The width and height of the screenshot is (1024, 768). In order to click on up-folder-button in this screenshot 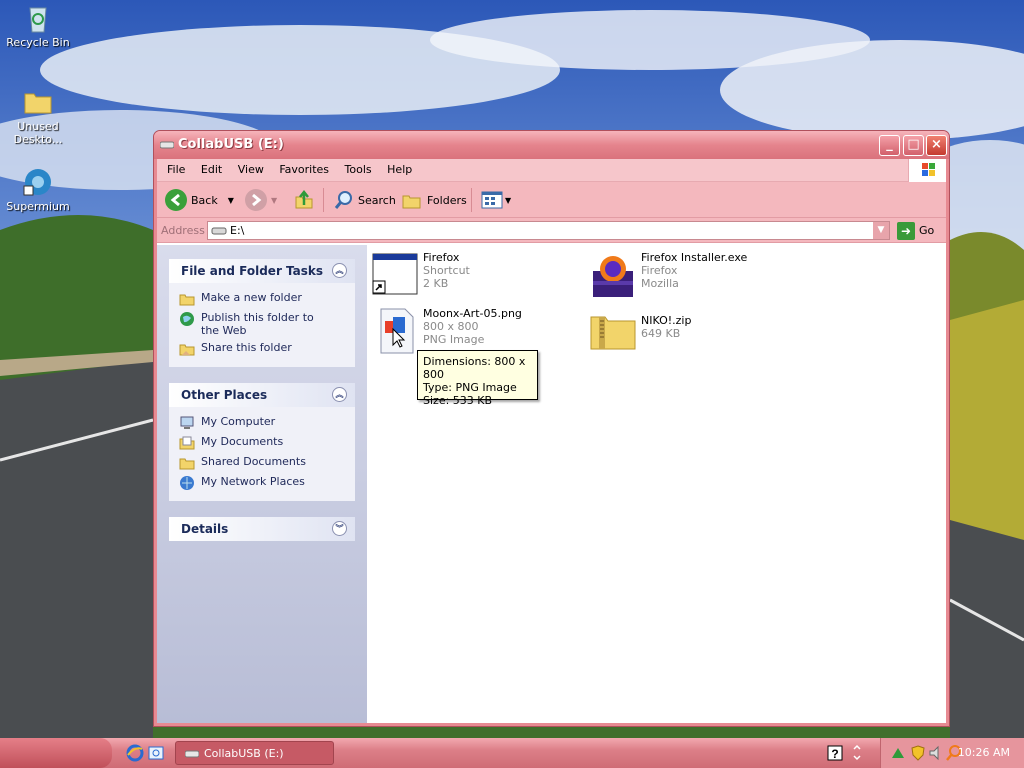, I will do `click(304, 200)`.